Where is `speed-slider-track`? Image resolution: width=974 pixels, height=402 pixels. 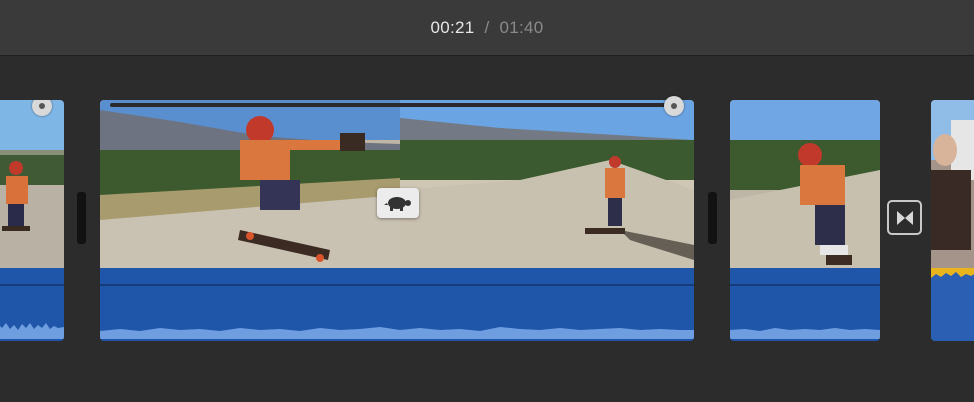 speed-slider-track is located at coordinates (393, 105).